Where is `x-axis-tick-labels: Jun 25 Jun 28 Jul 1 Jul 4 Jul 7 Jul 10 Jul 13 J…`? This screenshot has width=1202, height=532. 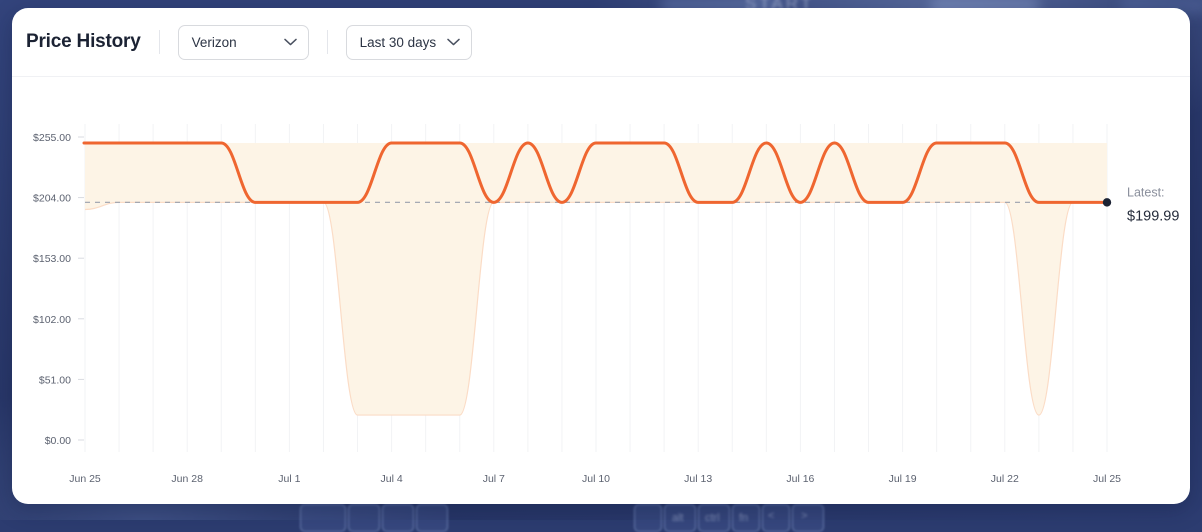
x-axis-tick-labels: Jun 25 Jun 28 Jul 1 Jul 4 Jul 7 Jul 10 Jul 13 J… is located at coordinates (595, 479).